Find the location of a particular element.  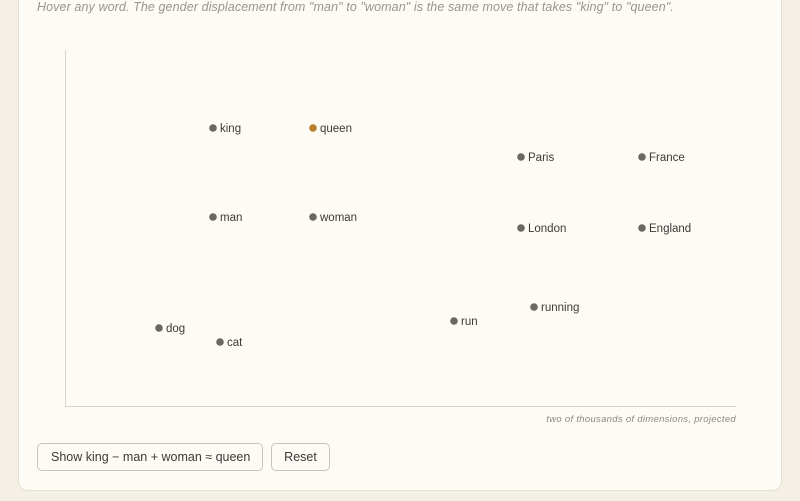

word-point-france: France is located at coordinates (661, 158).